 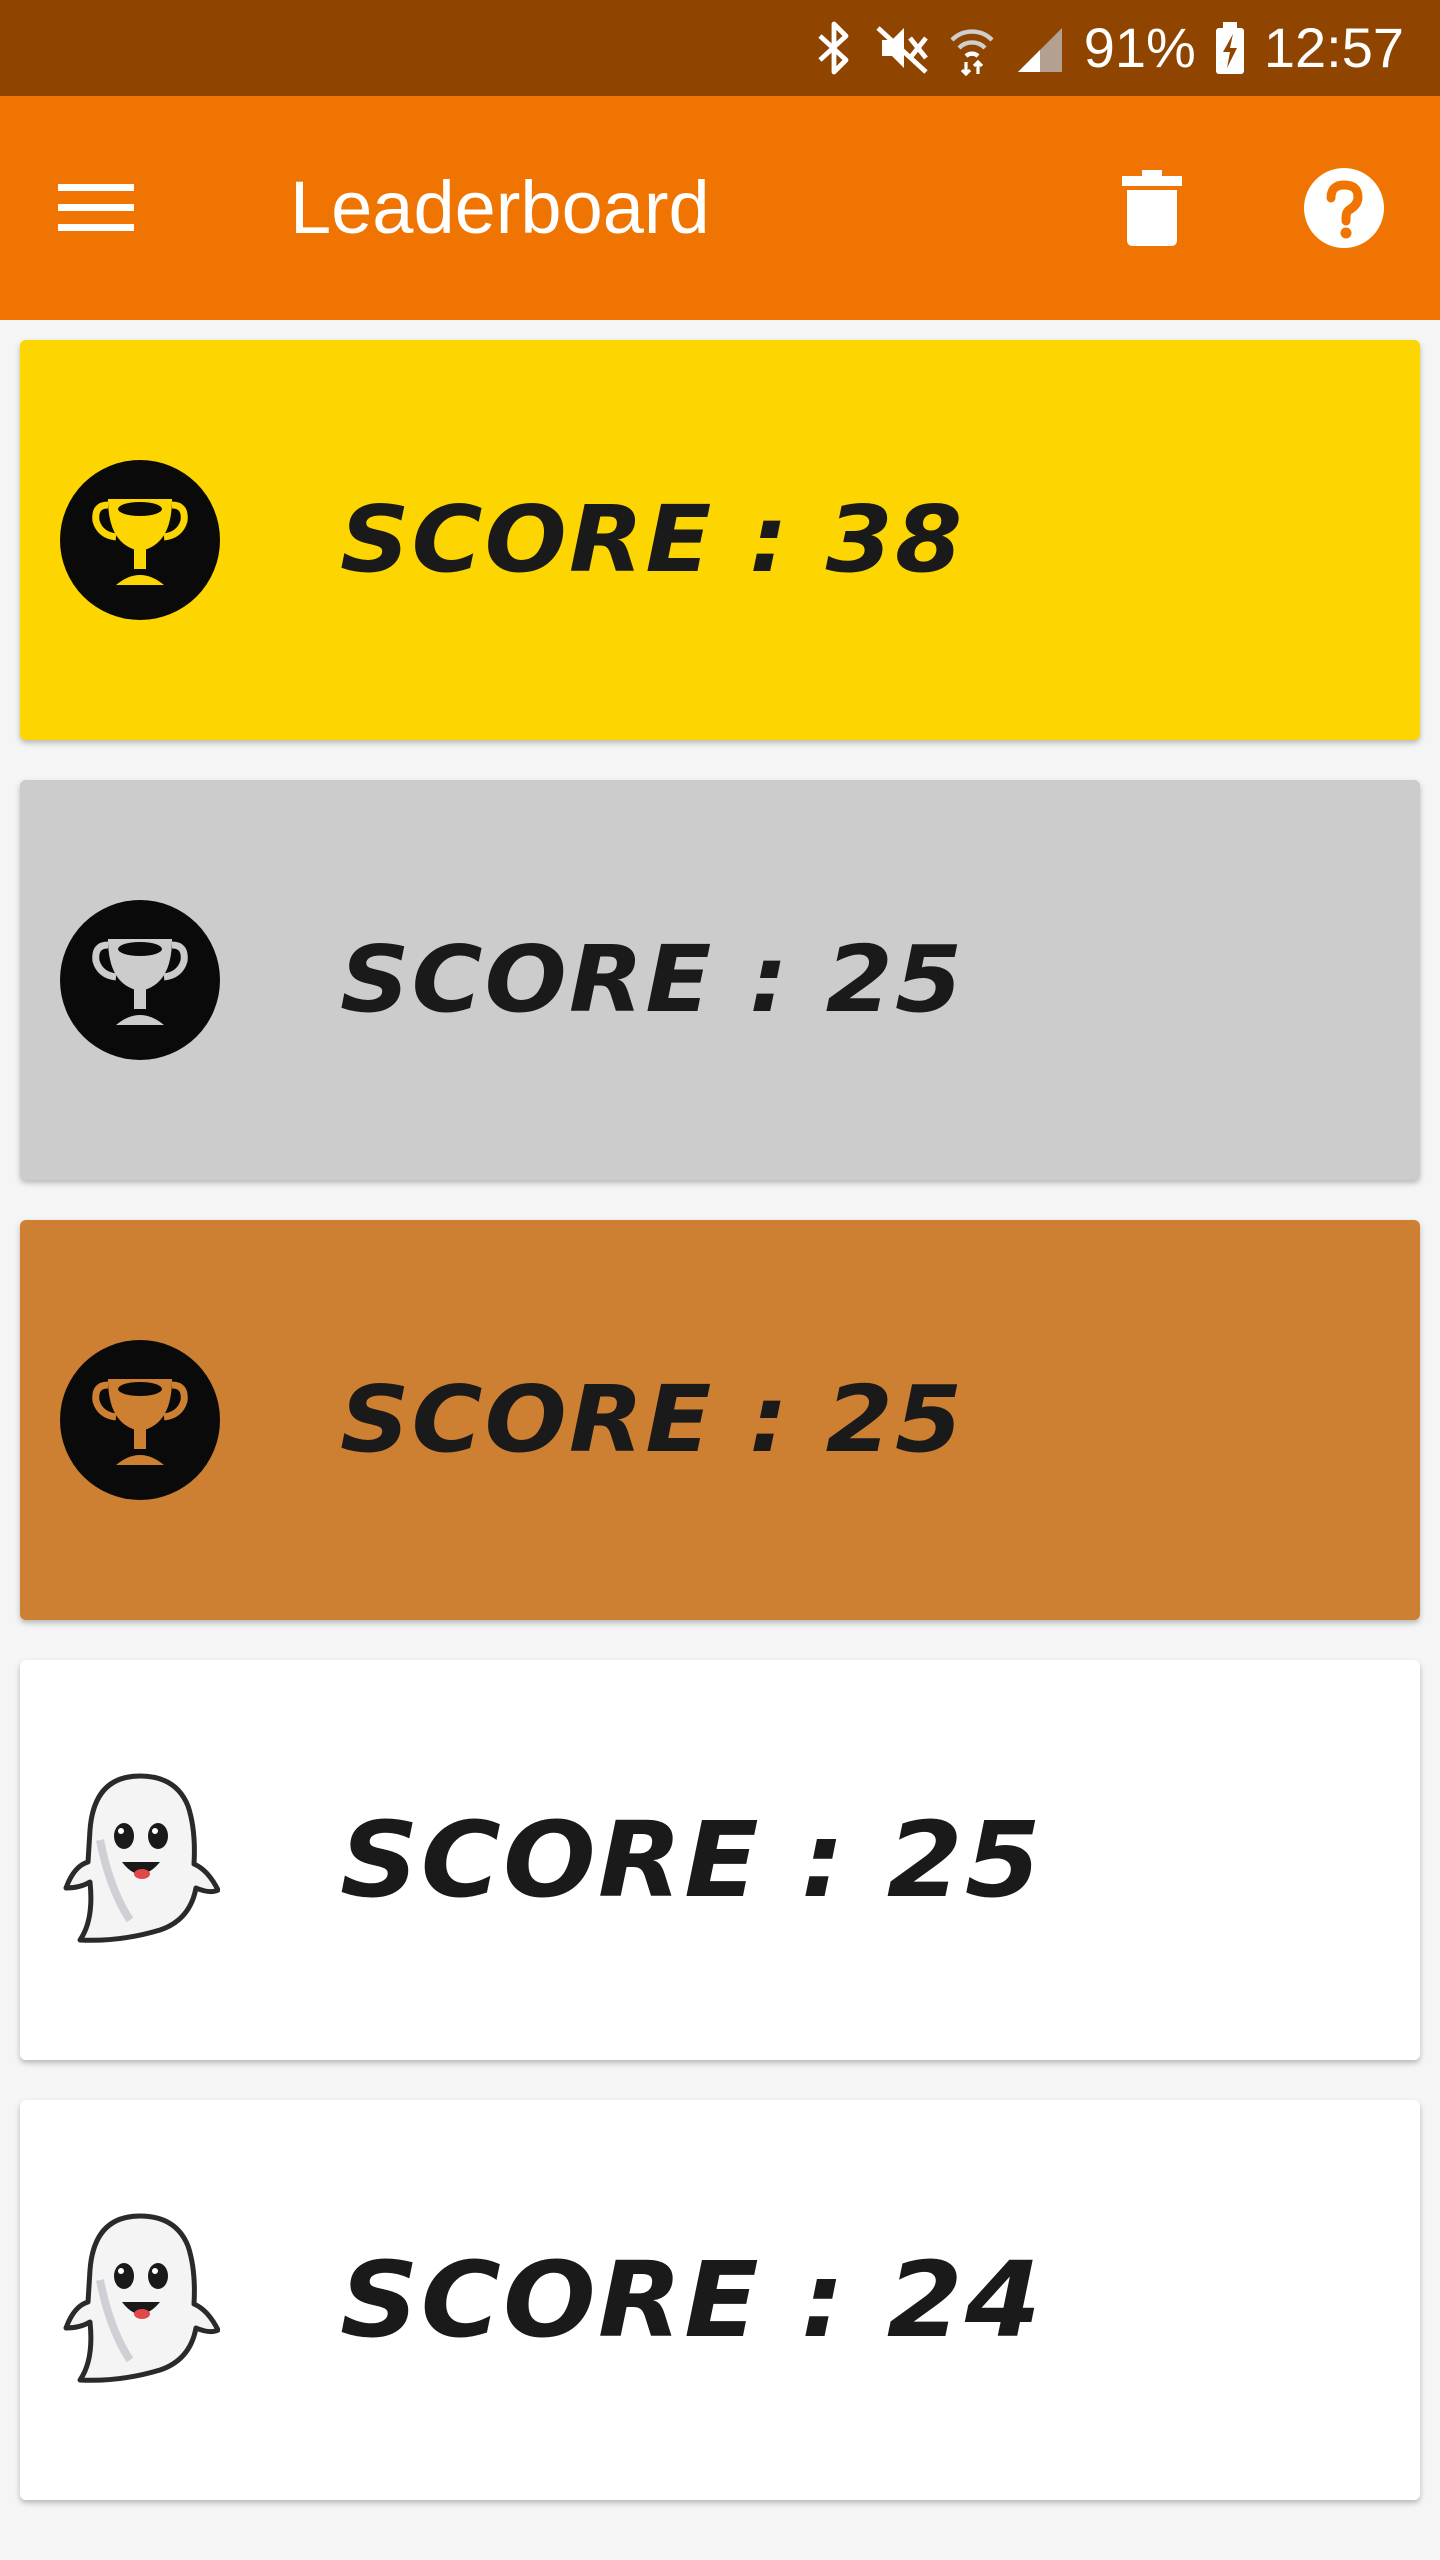 I want to click on menu-icon, so click(x=96, y=207).